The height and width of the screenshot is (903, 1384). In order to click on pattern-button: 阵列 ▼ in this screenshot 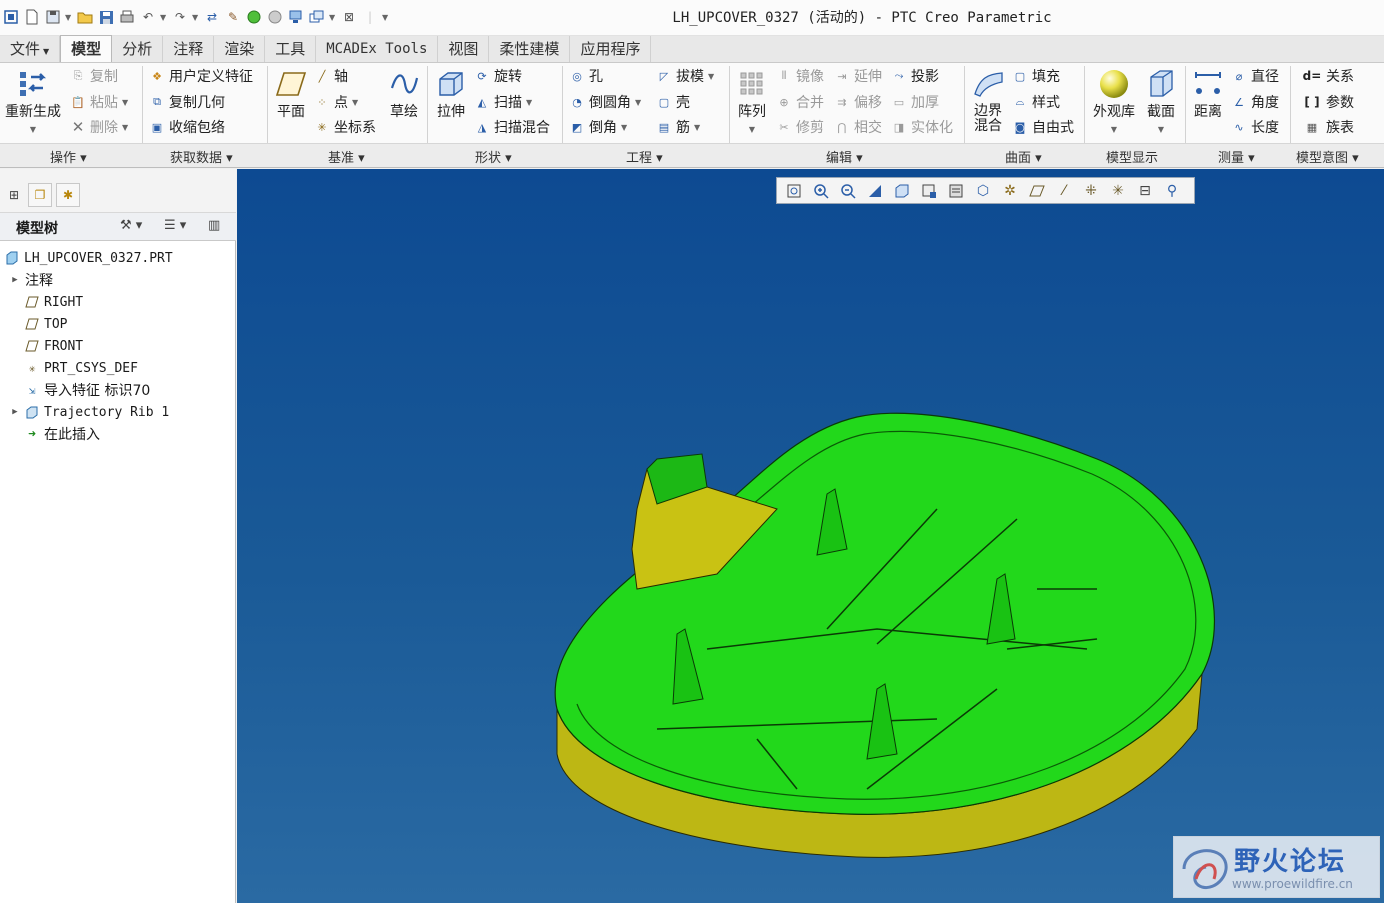, I will do `click(752, 103)`.